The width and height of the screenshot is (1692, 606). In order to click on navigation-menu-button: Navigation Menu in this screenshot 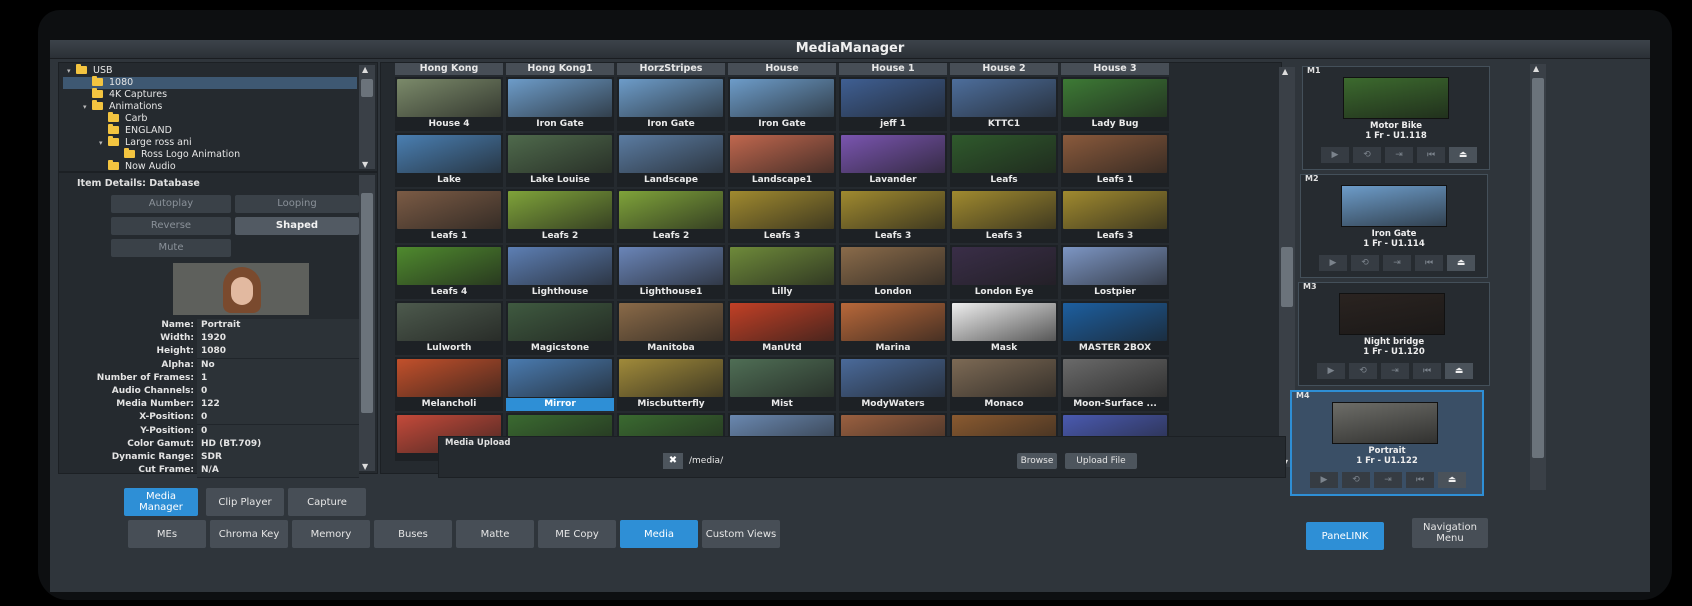, I will do `click(1450, 533)`.